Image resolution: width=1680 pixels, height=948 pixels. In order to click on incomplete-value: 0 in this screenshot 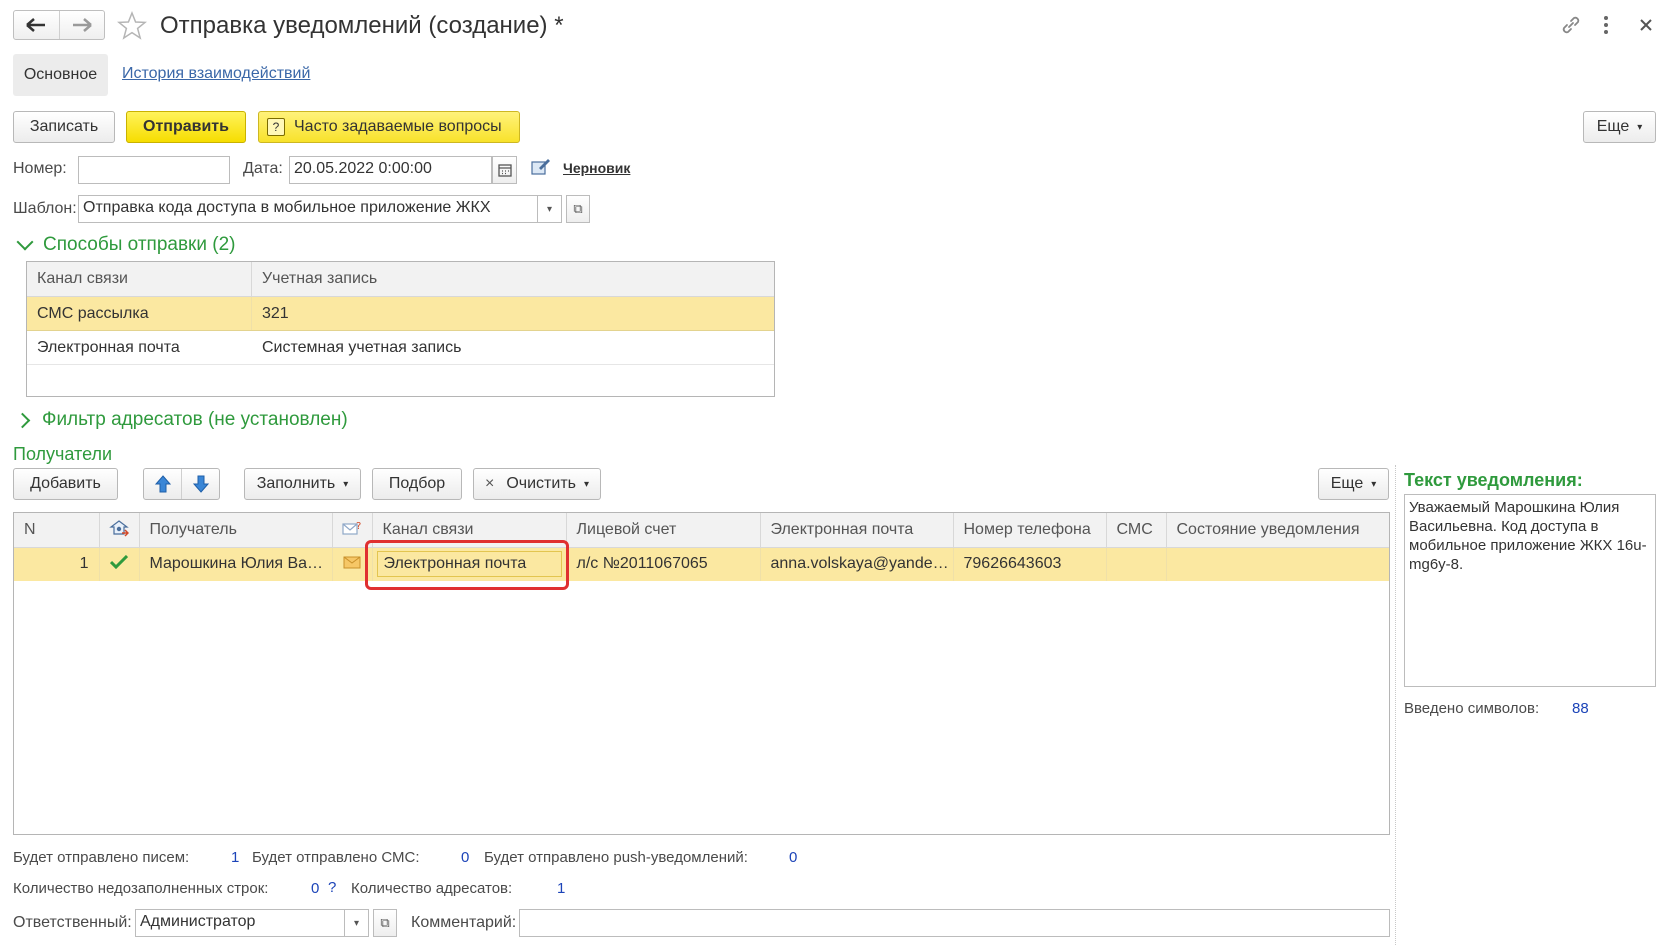, I will do `click(315, 888)`.